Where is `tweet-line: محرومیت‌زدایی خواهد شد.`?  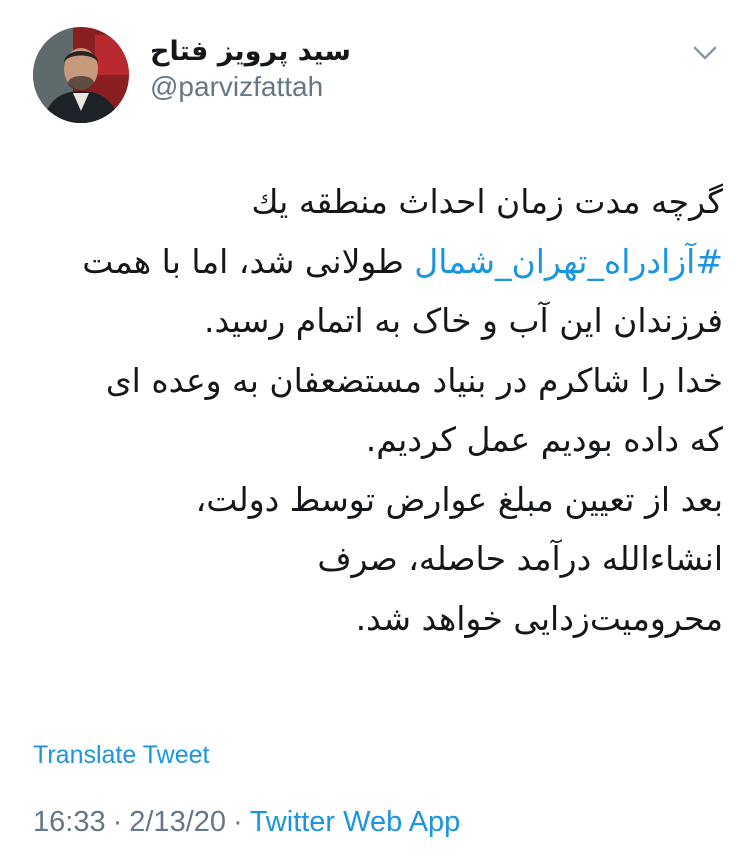 tweet-line: محرومیت‌زدایی خواهد شد. is located at coordinates (539, 618).